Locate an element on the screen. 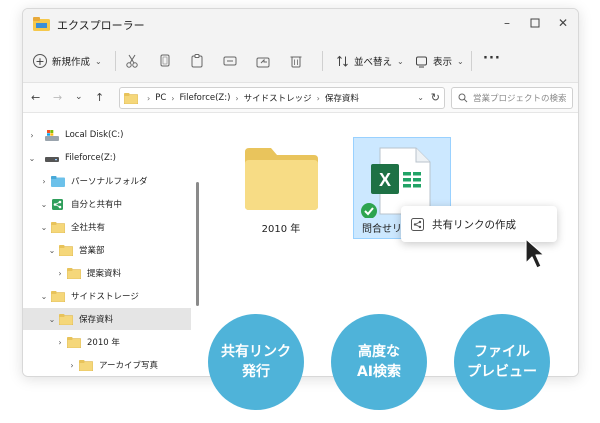 Image resolution: width=600 pixels, height=423 pixels. new-button-label: 新規作成 is located at coordinates (71, 62).